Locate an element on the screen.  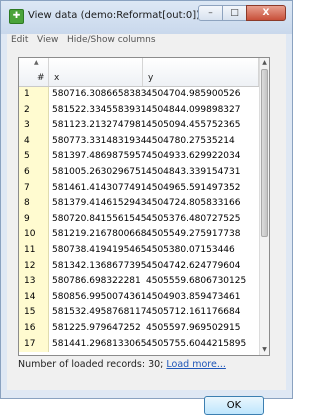
table-row: 9 580720.8415561545 4505376.480727525 is located at coordinates (139, 219).